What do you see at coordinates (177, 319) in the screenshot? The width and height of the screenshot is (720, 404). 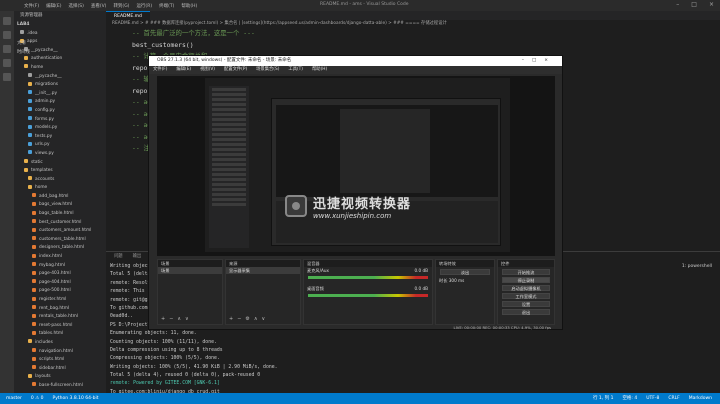 I see `scenes-toolbar: +−∧∨` at bounding box center [177, 319].